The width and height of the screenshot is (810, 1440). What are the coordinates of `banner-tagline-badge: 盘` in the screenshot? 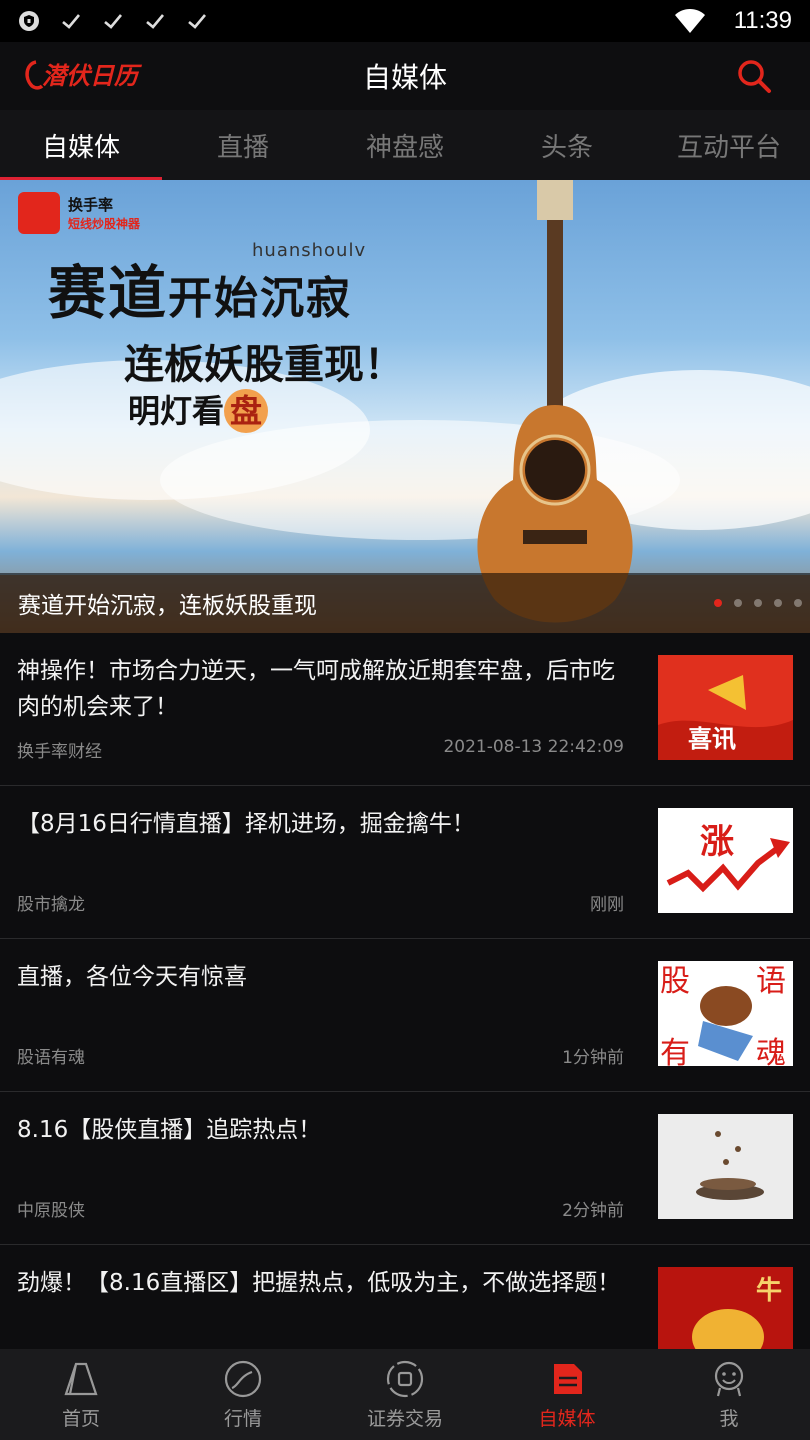 It's located at (246, 411).